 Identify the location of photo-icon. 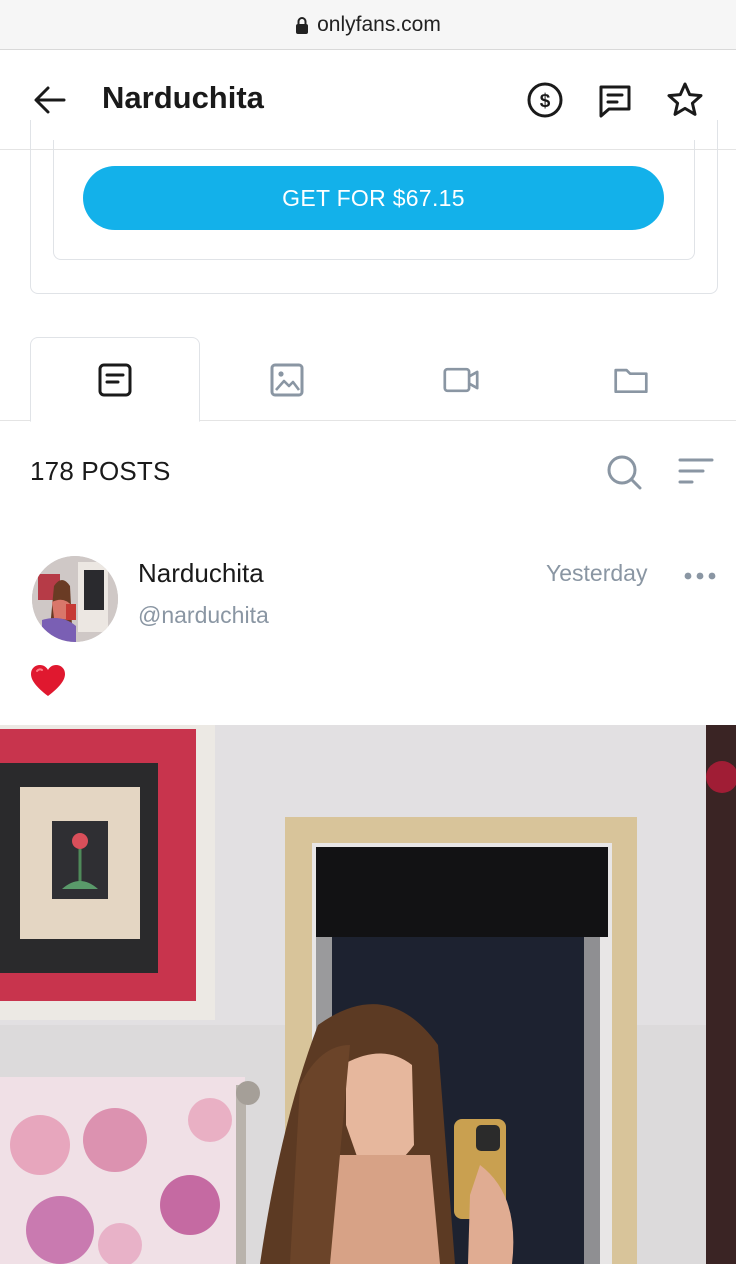
(287, 379).